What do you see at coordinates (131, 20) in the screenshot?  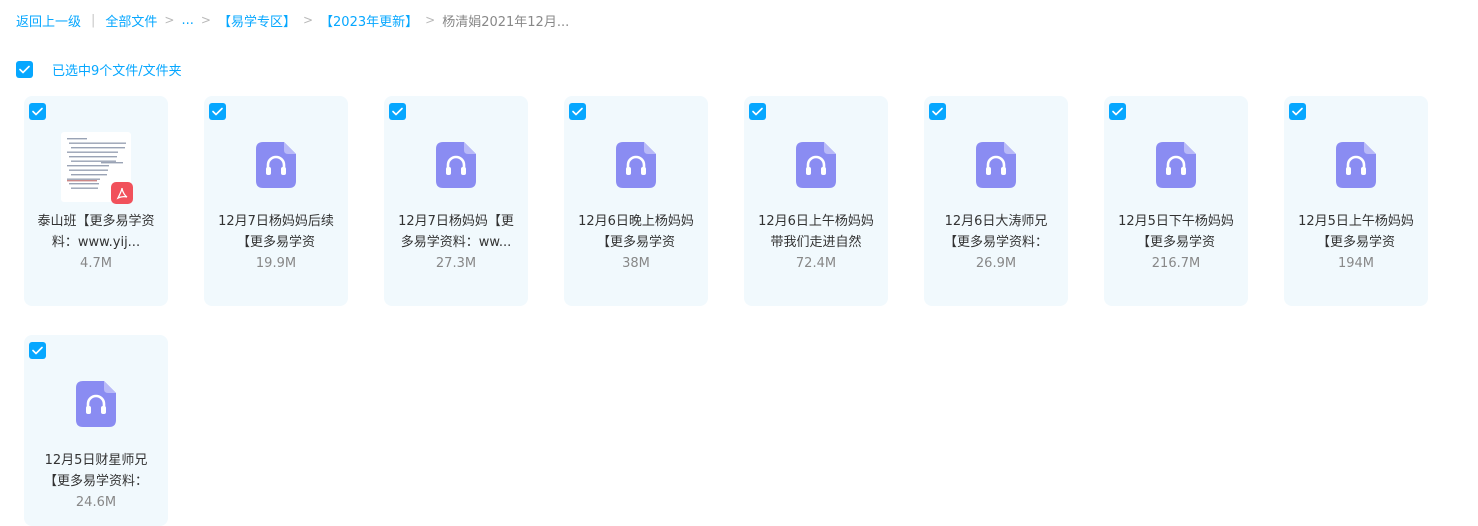 I see `breadcrumb-all-files: 全部文件` at bounding box center [131, 20].